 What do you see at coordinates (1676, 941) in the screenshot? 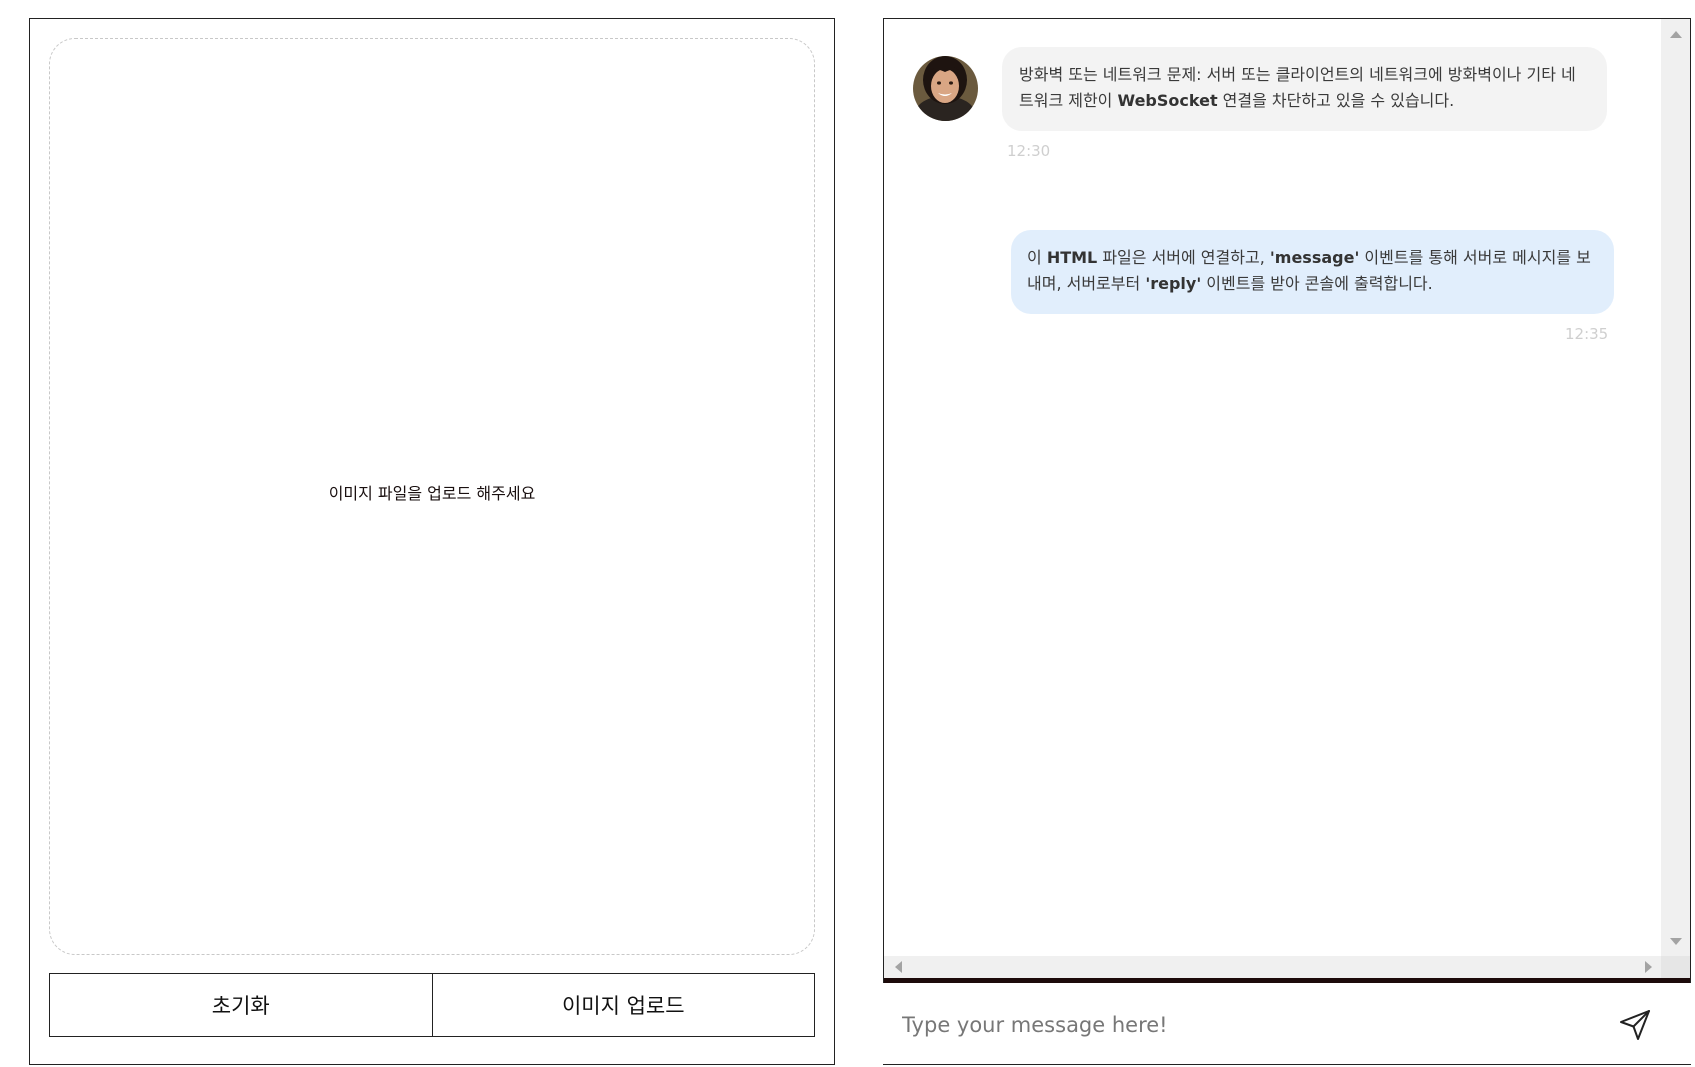
I see `scroll-down-arrow-icon` at bounding box center [1676, 941].